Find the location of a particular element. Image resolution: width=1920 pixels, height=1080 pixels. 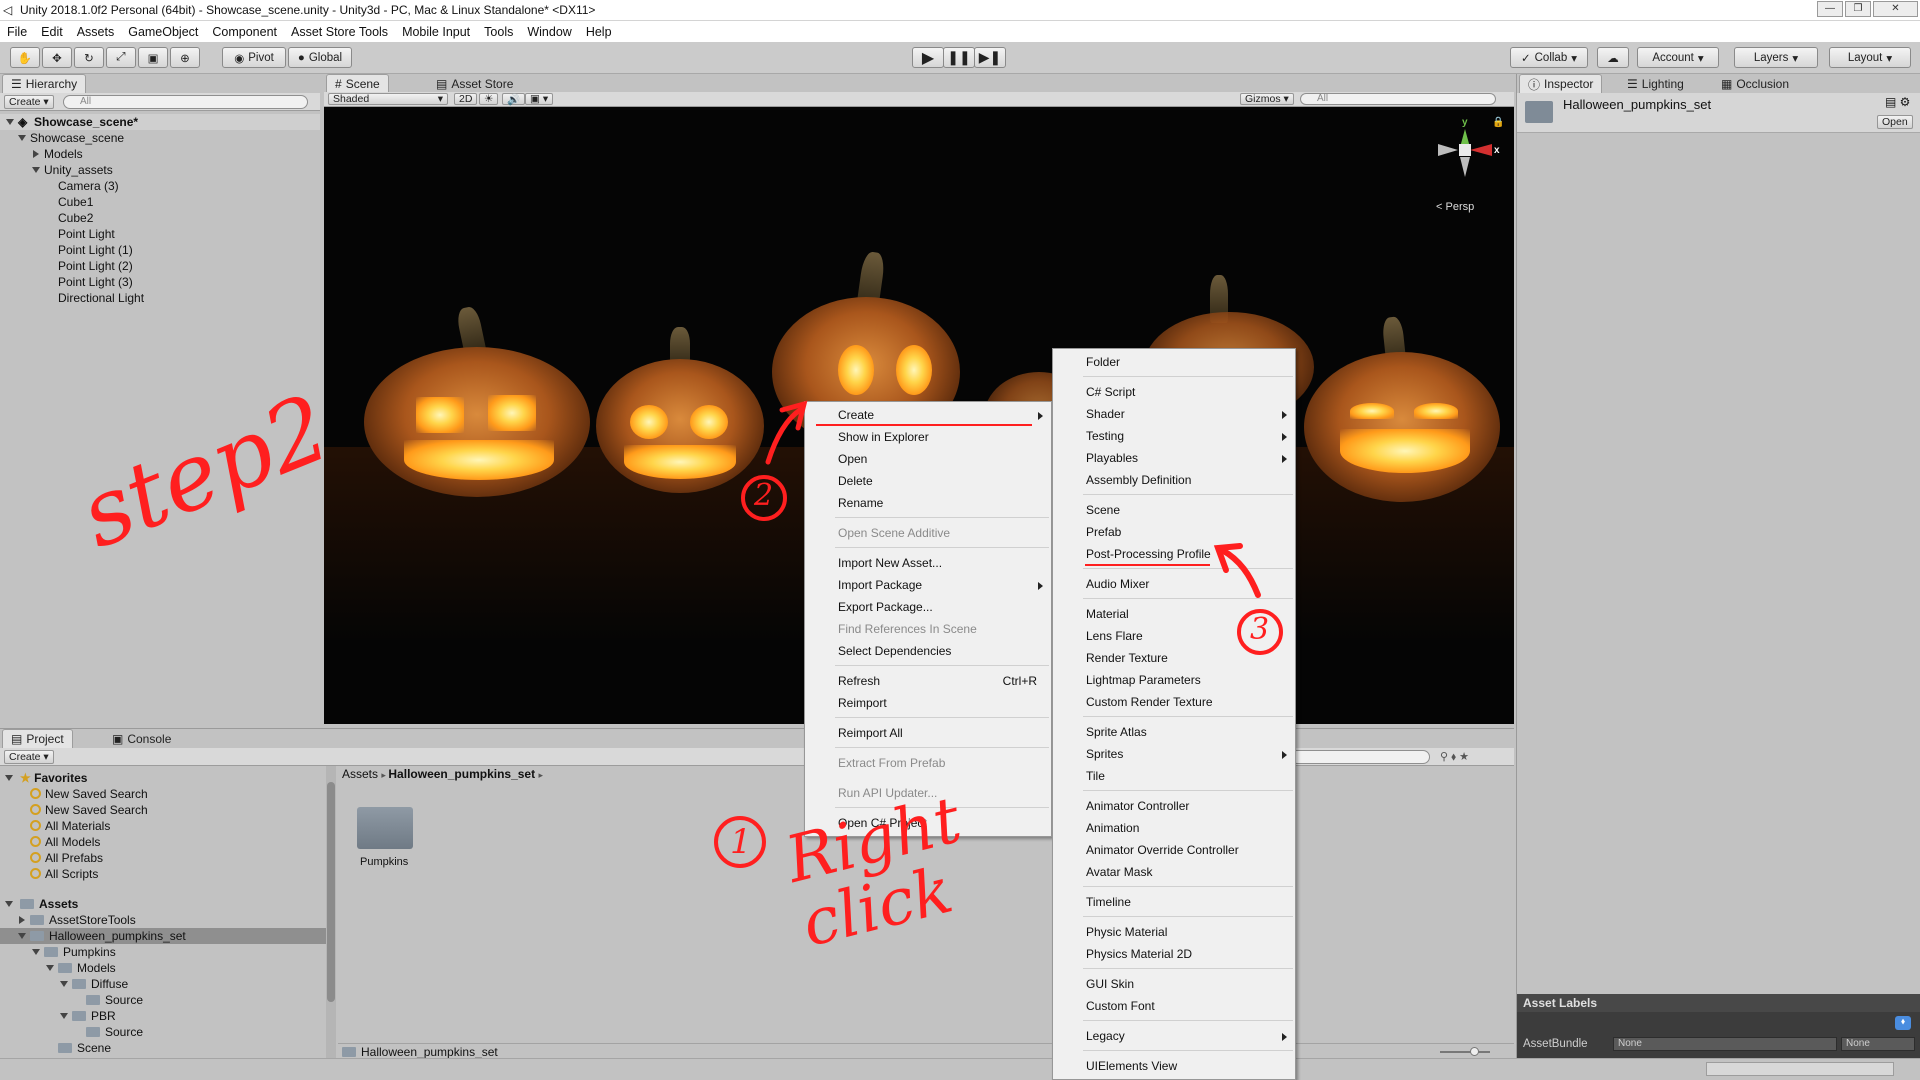

annotation-number-3: 3 is located at coordinates (1260, 629).